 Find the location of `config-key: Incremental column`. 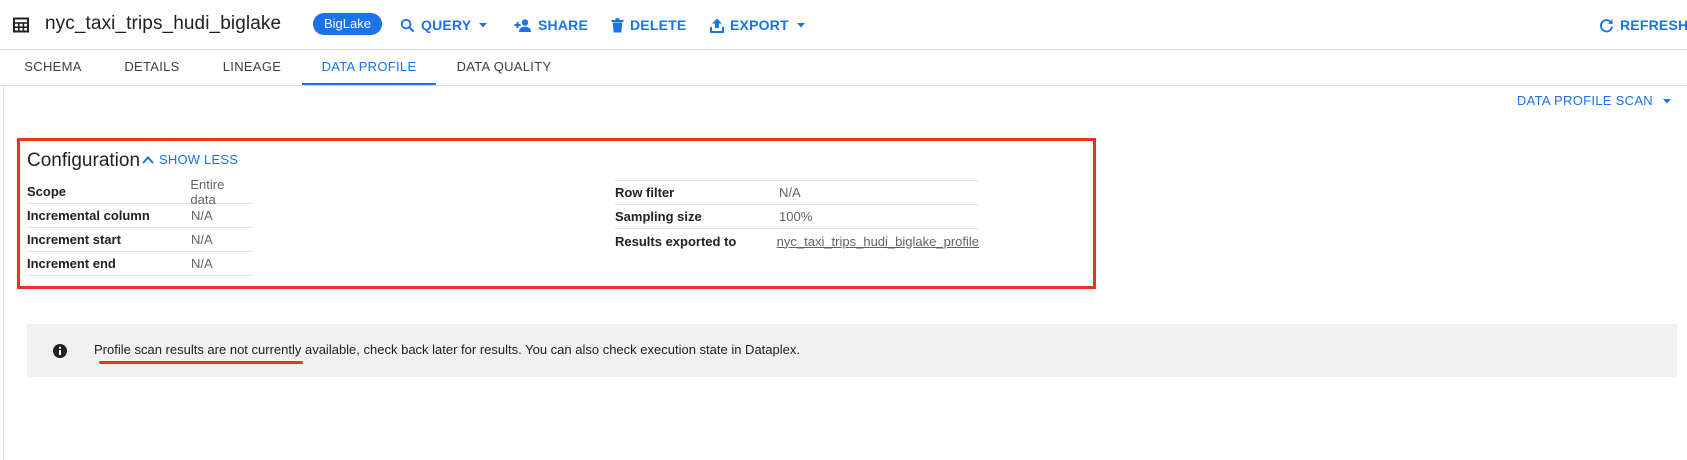

config-key: Incremental column is located at coordinates (88, 215).